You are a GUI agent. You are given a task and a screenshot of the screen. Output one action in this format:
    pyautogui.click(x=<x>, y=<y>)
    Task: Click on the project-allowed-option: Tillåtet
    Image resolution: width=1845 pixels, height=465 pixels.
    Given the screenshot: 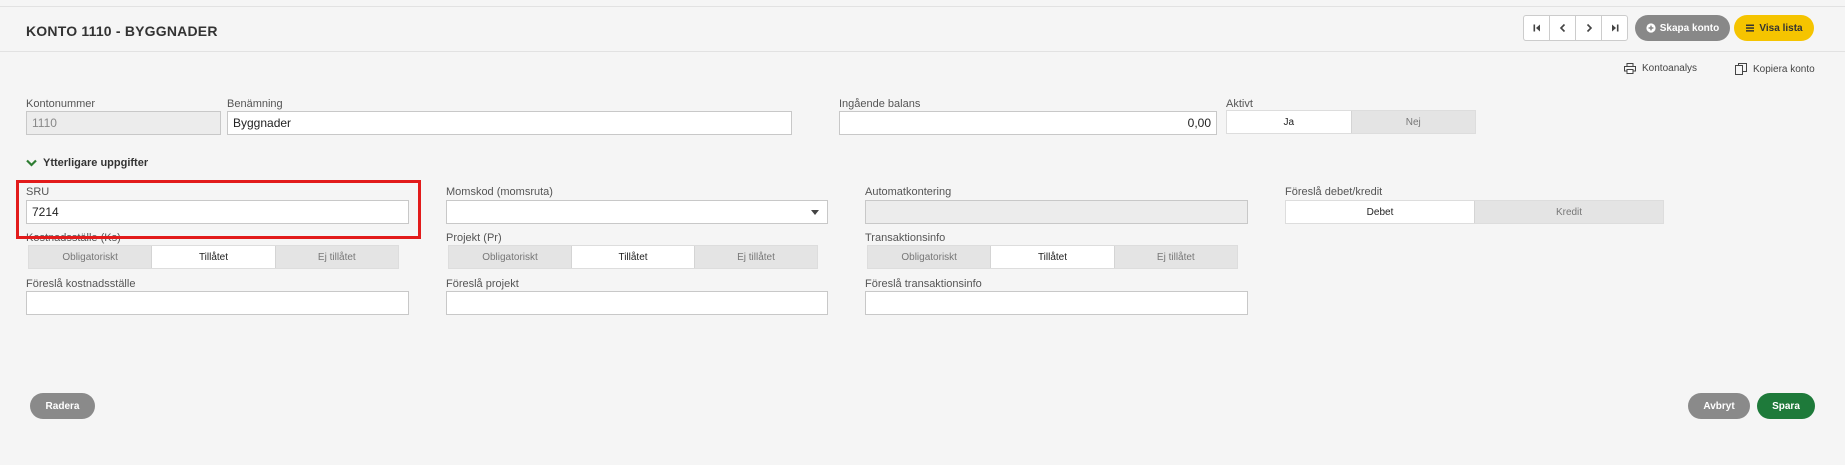 What is the action you would take?
    pyautogui.click(x=633, y=257)
    